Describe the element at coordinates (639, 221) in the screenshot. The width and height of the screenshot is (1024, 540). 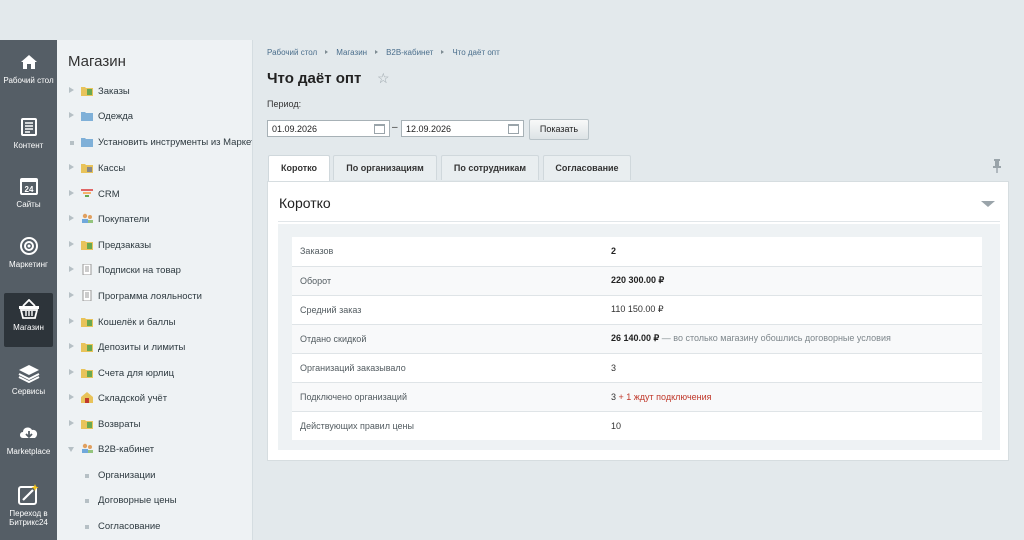
I see `panel-divider` at that location.